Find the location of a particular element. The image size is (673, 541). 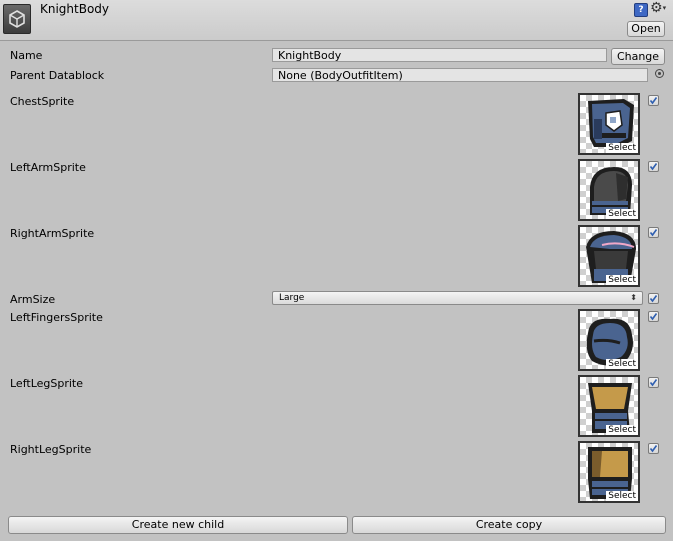

name-field: KnightBody is located at coordinates (439, 55).